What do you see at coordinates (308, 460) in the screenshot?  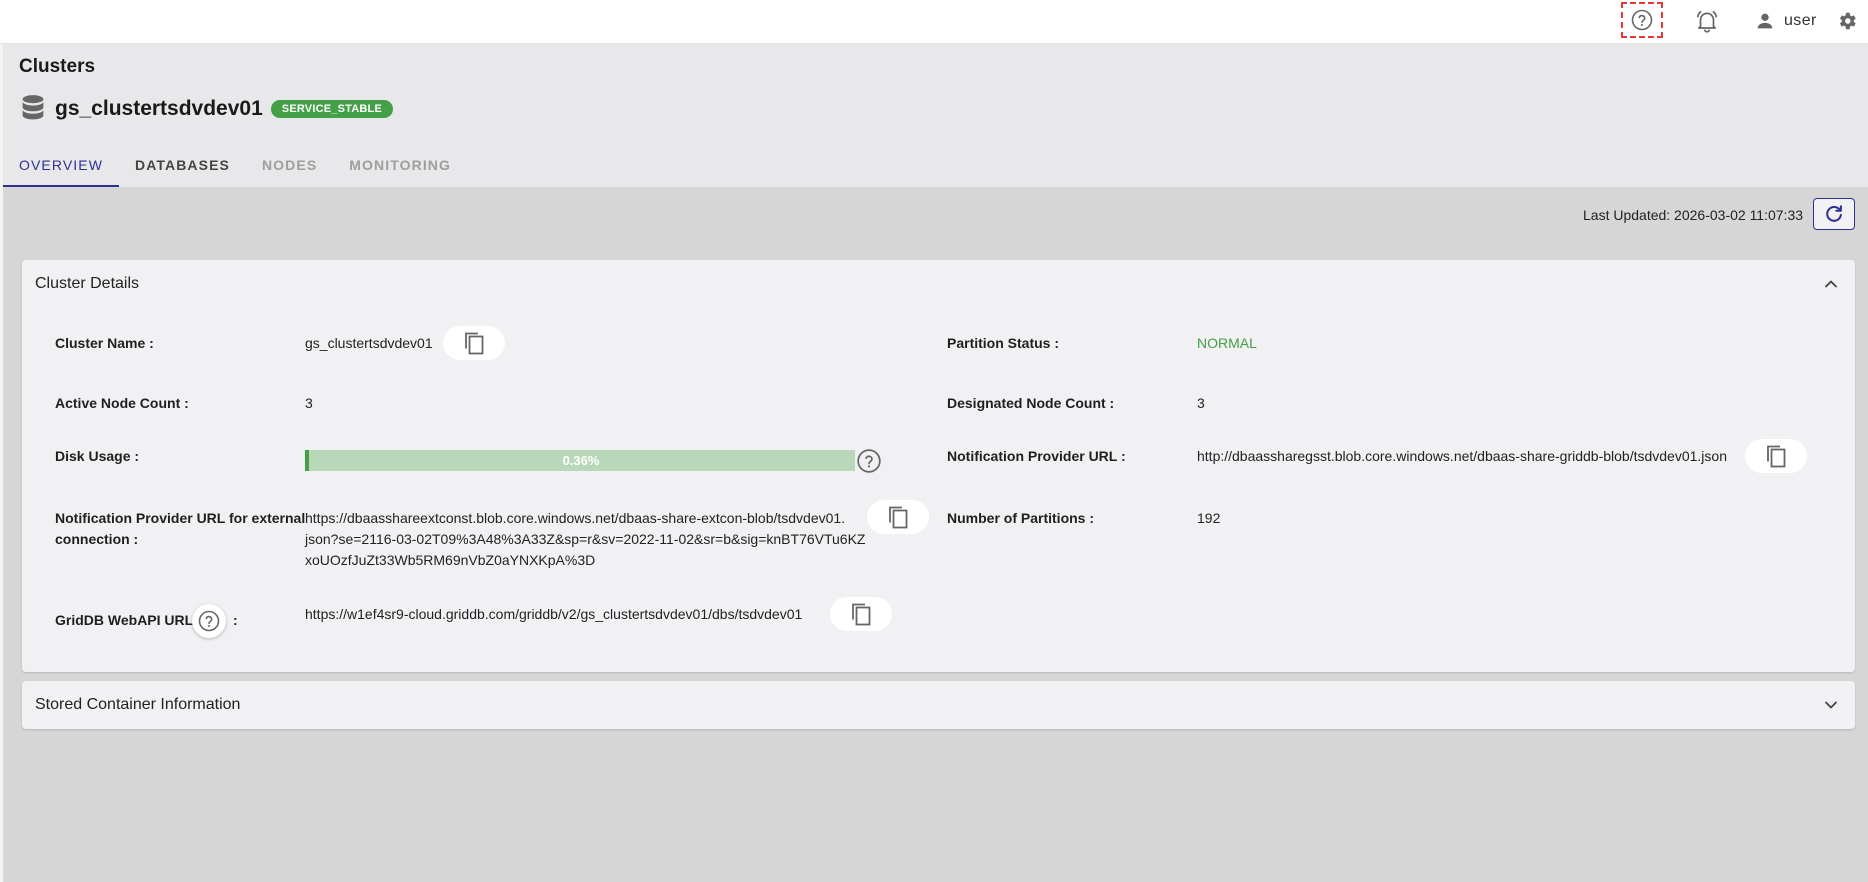 I see `disk-usage-fill` at bounding box center [308, 460].